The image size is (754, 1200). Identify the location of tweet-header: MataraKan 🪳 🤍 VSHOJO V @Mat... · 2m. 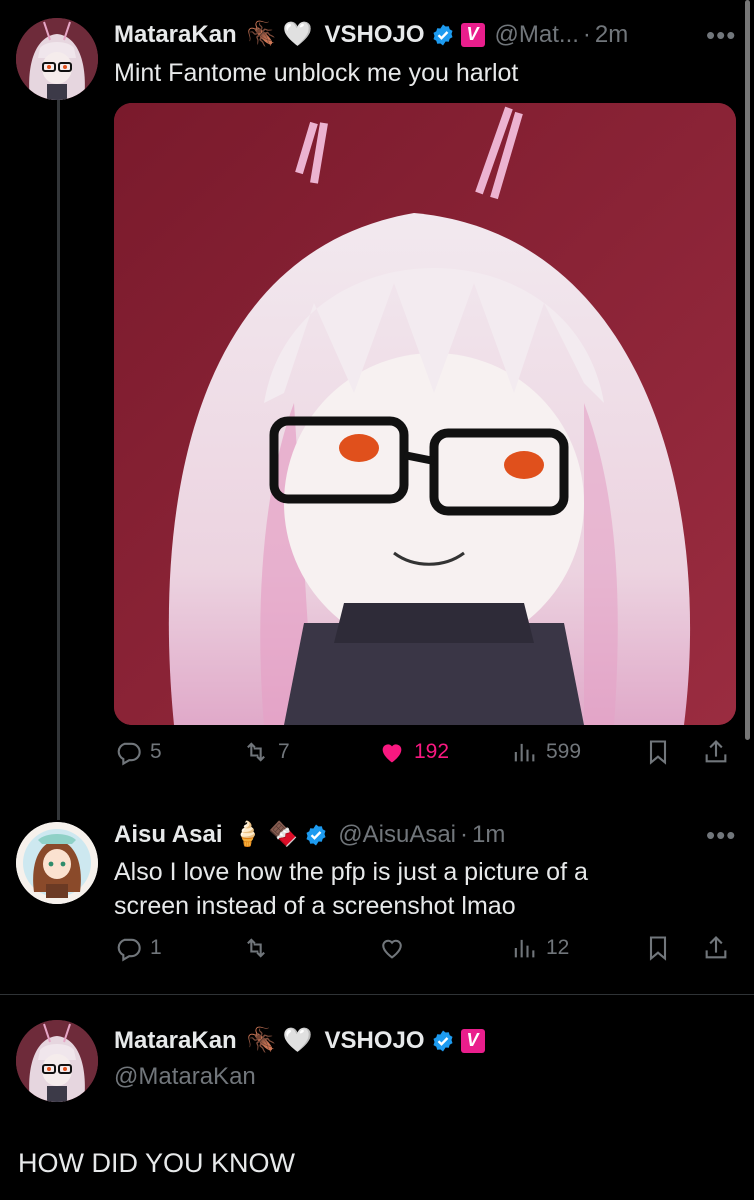
(371, 34).